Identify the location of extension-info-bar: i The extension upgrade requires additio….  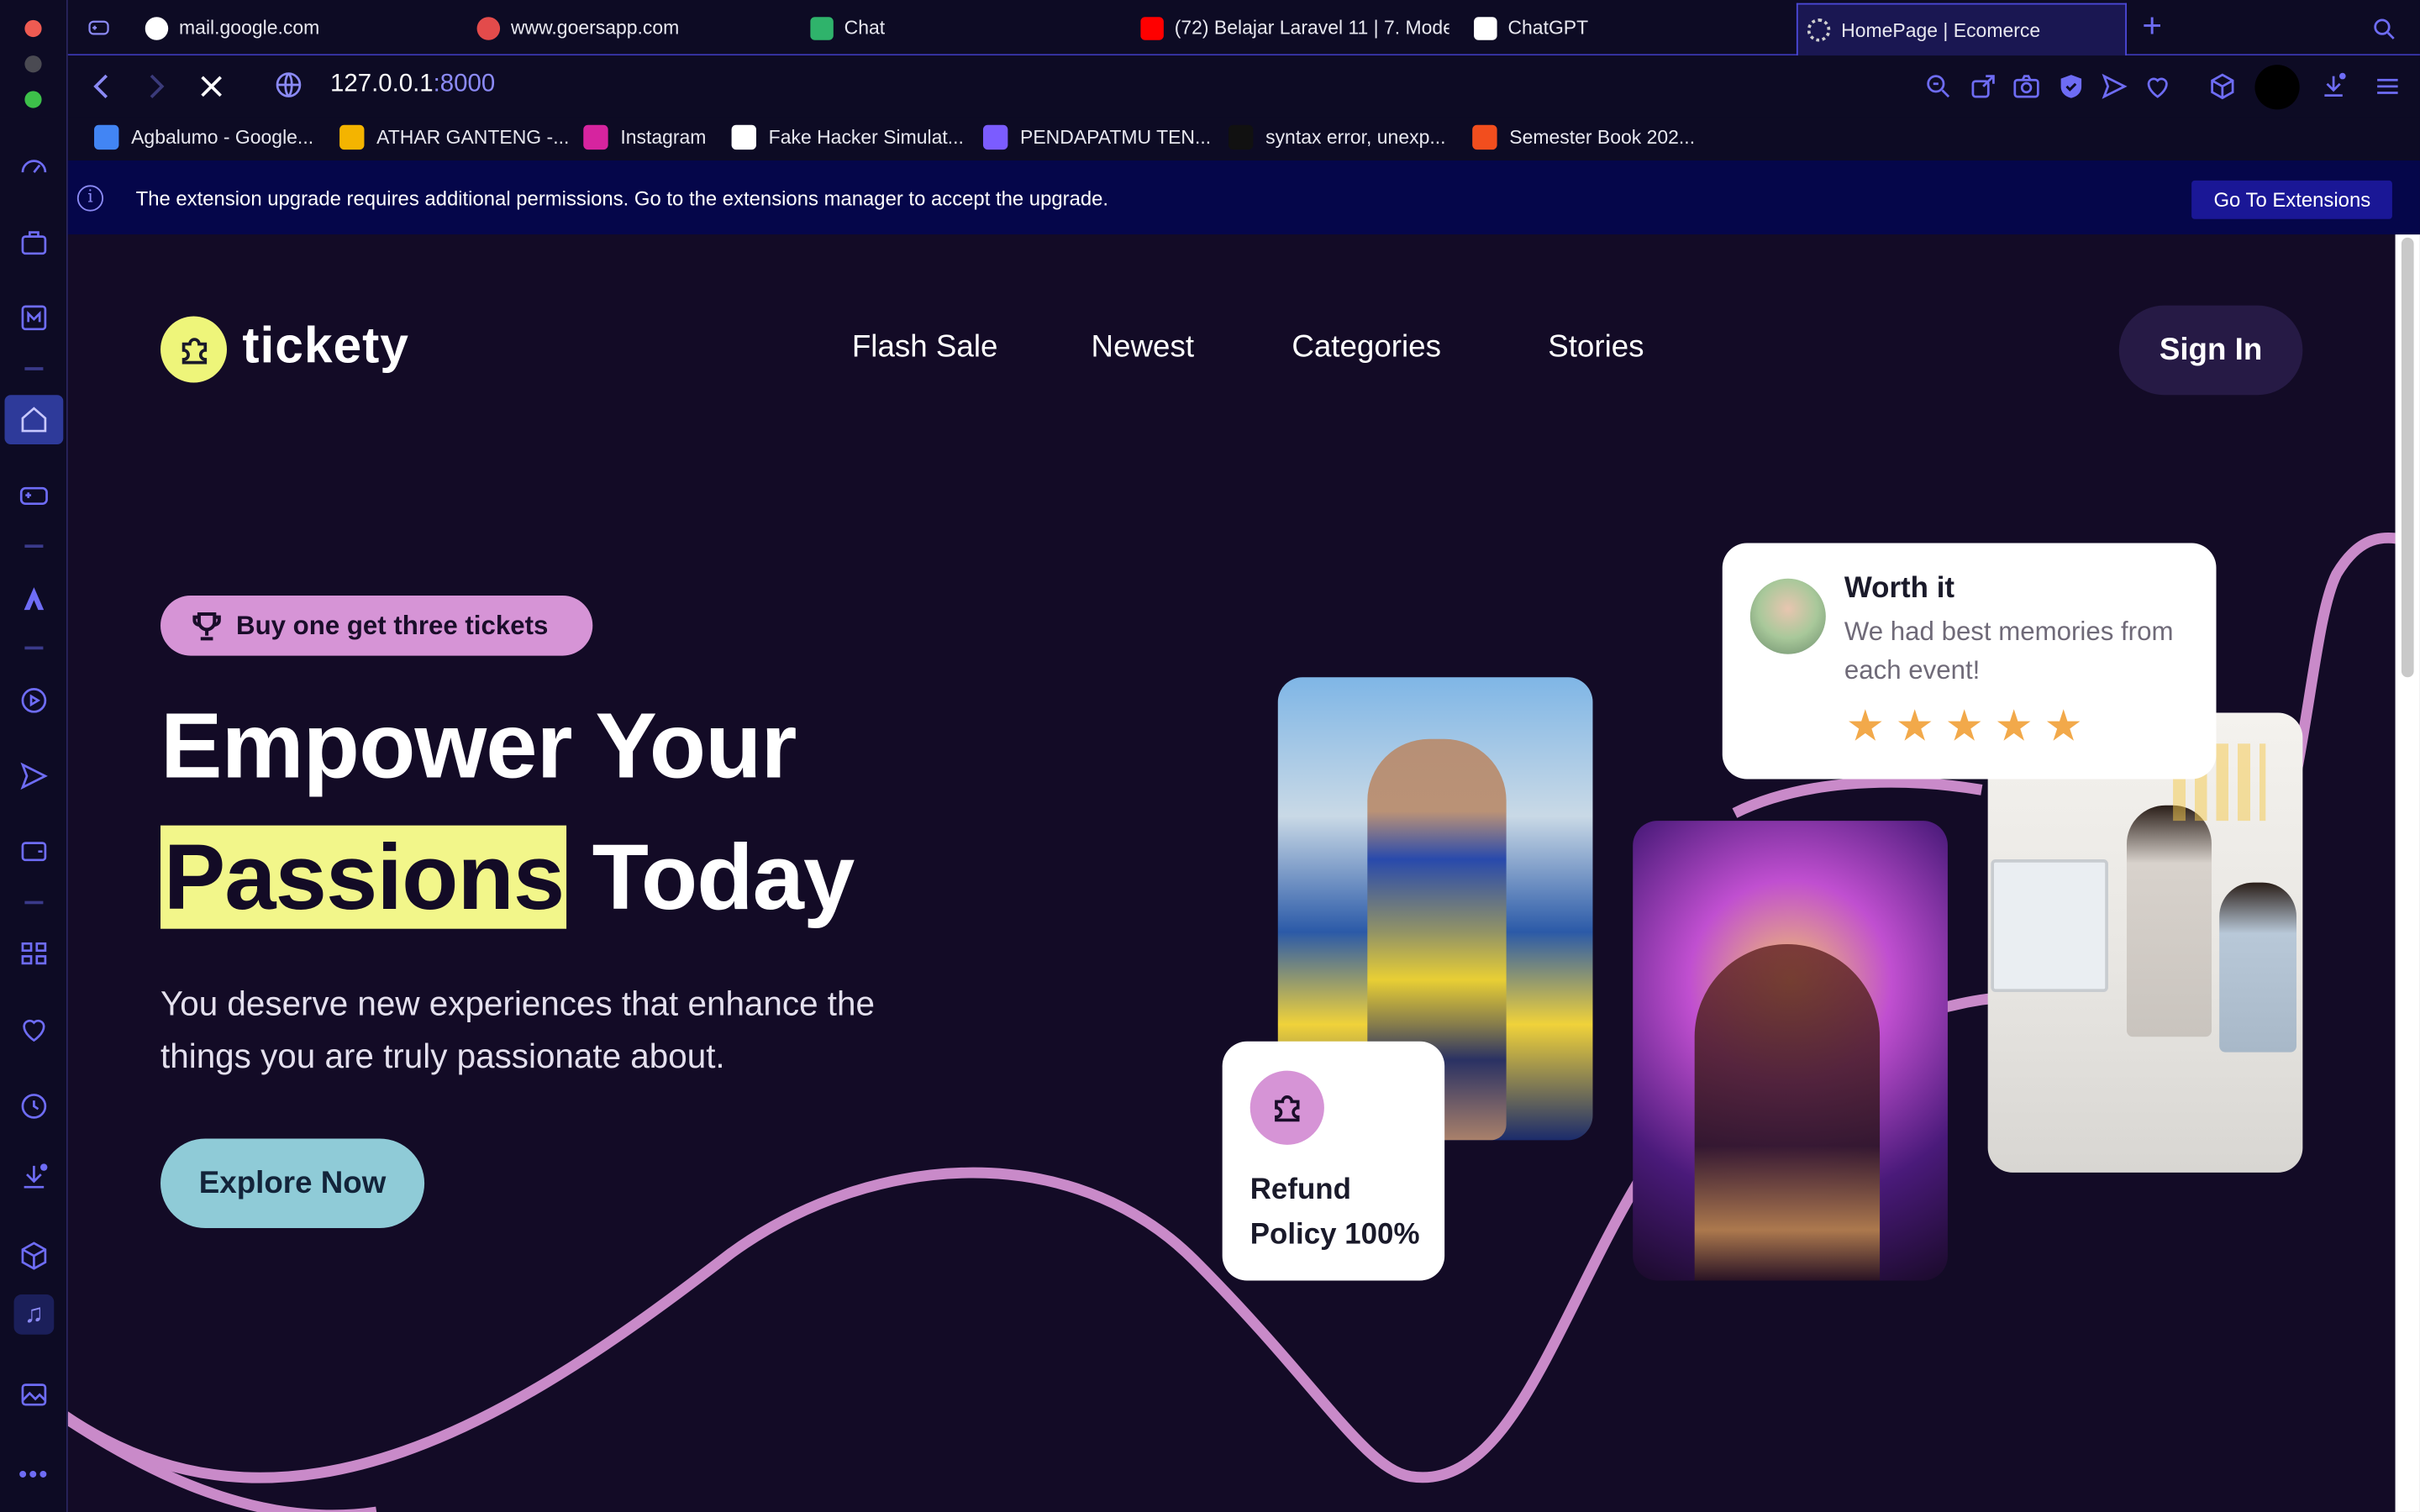
(1243, 197).